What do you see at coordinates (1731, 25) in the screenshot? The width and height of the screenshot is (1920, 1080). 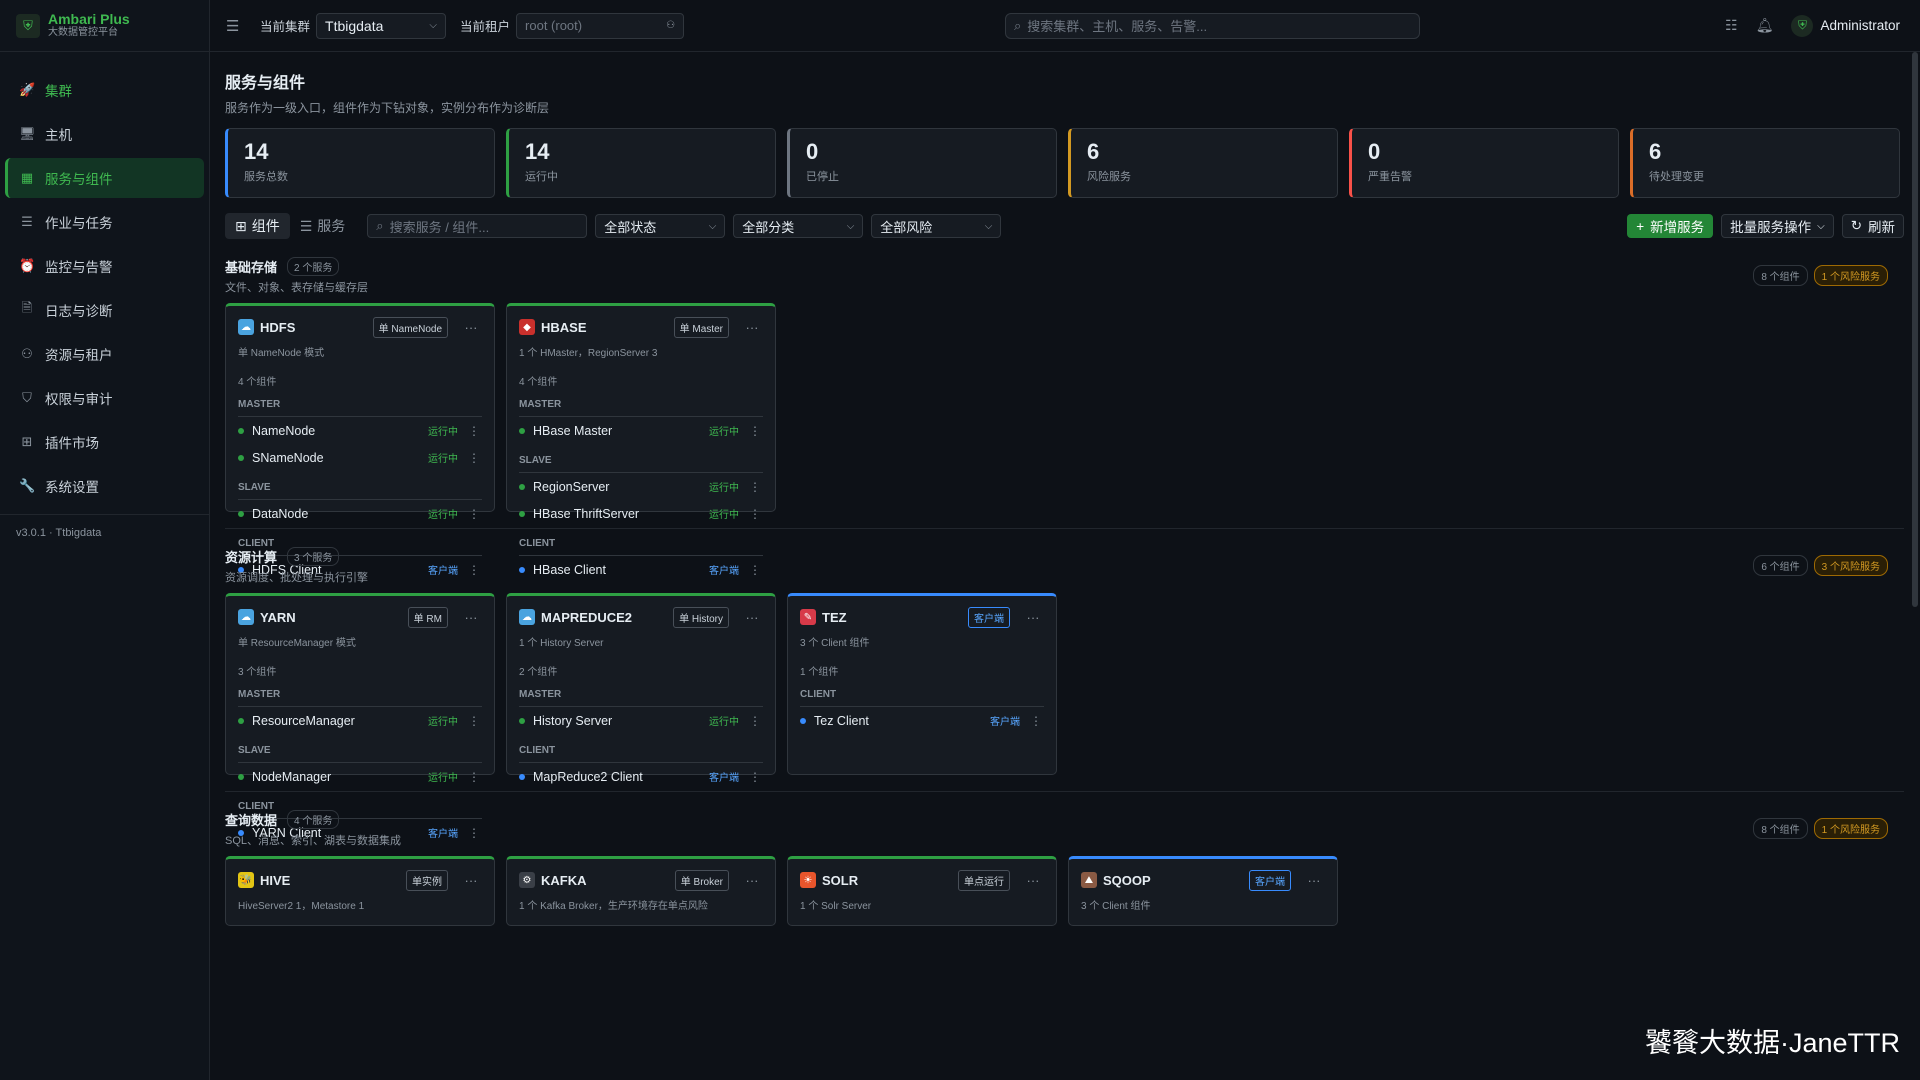 I see `task-list-icon: ☷` at bounding box center [1731, 25].